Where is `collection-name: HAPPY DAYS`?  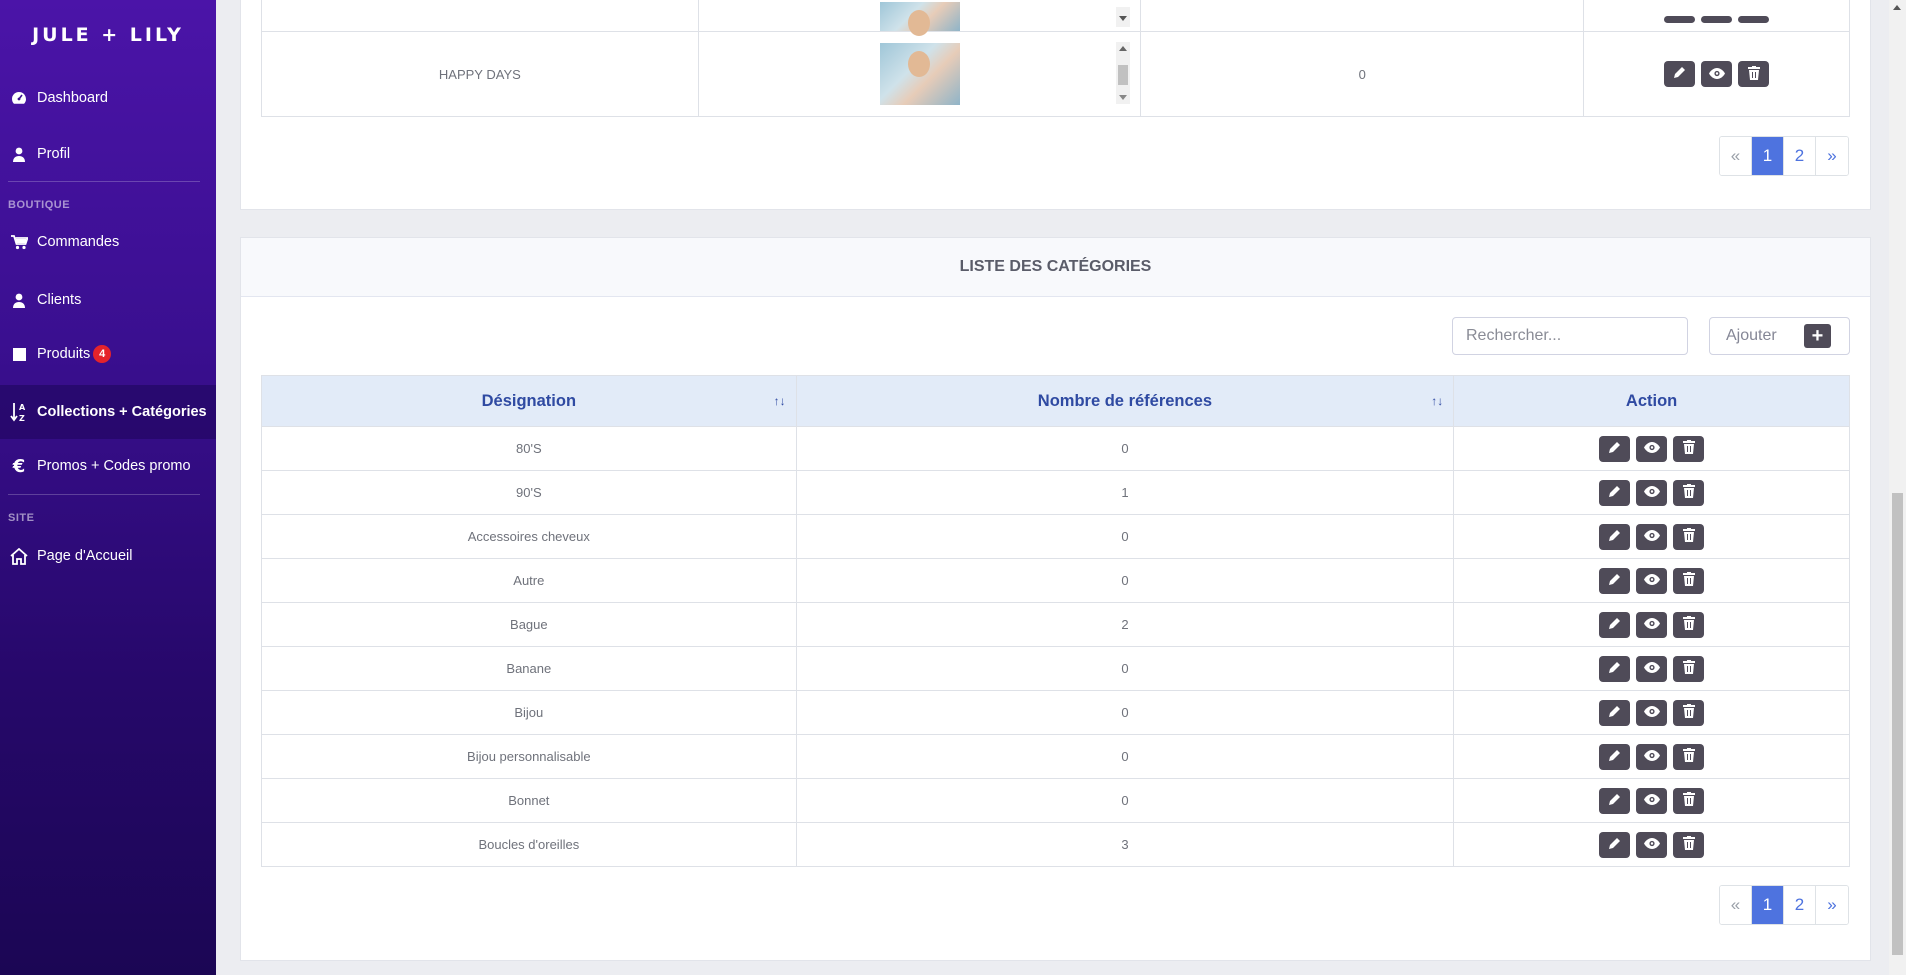 collection-name: HAPPY DAYS is located at coordinates (480, 74).